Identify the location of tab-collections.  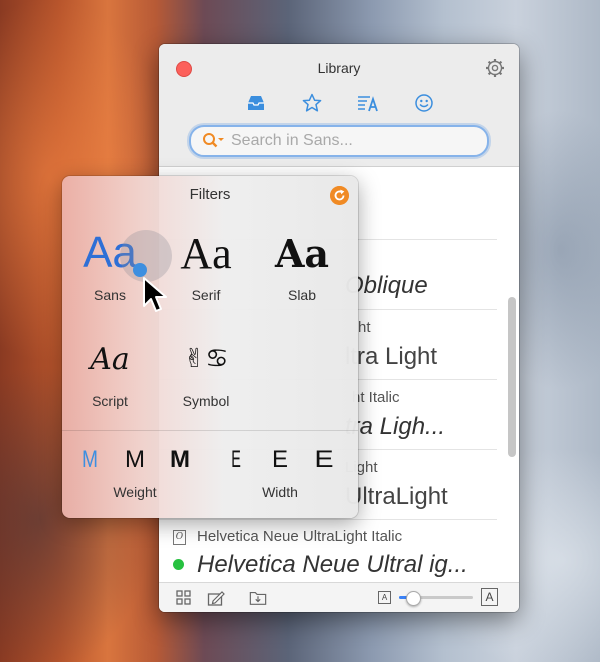
(368, 103).